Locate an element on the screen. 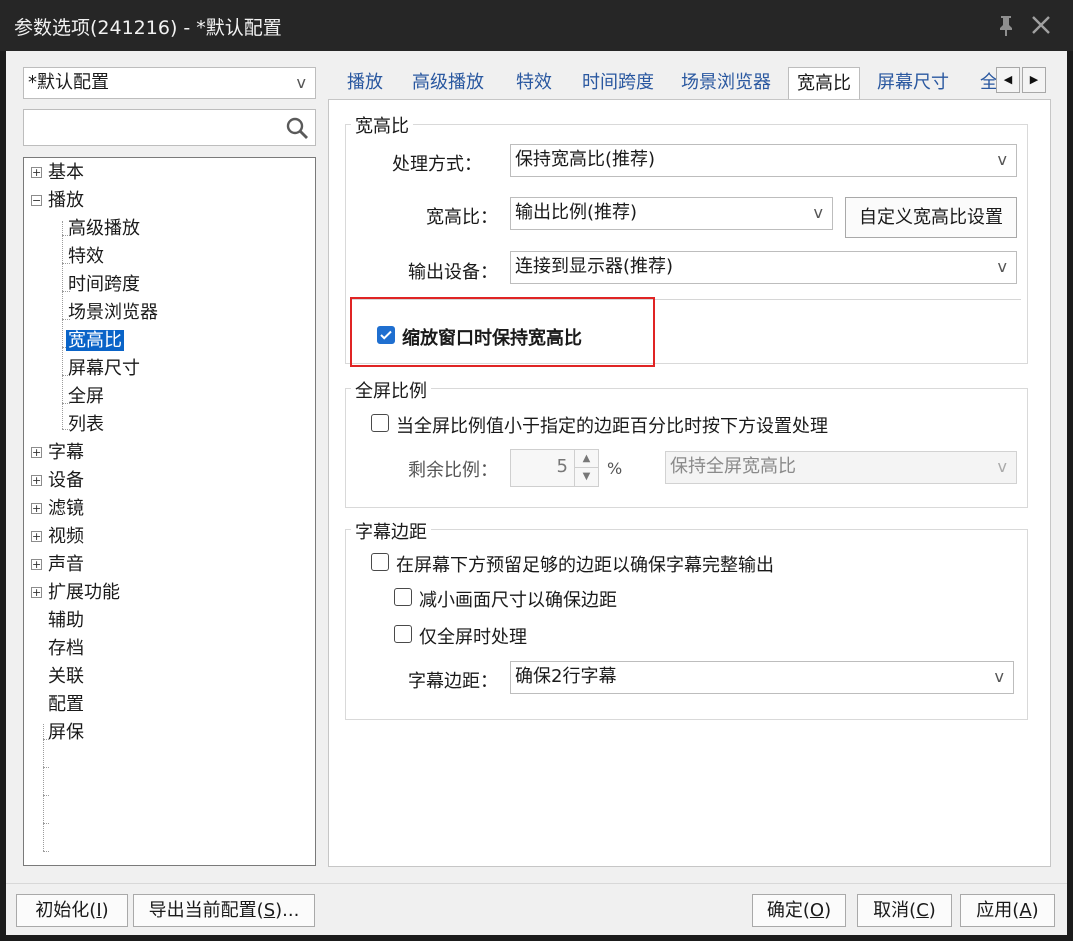 The image size is (1073, 941). keep-on-resize-label: 缩放窗口时保持宽高比 is located at coordinates (492, 337).